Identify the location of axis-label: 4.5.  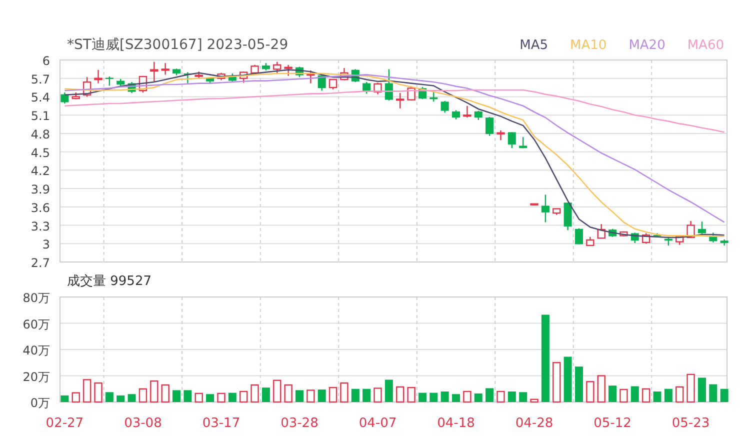
(40, 153).